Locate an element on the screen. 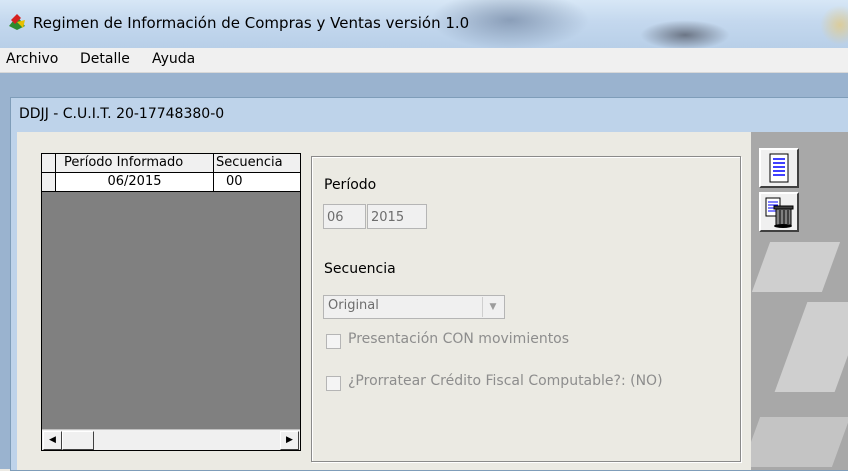  grid-header: Período Informado Secuencia is located at coordinates (171, 163).